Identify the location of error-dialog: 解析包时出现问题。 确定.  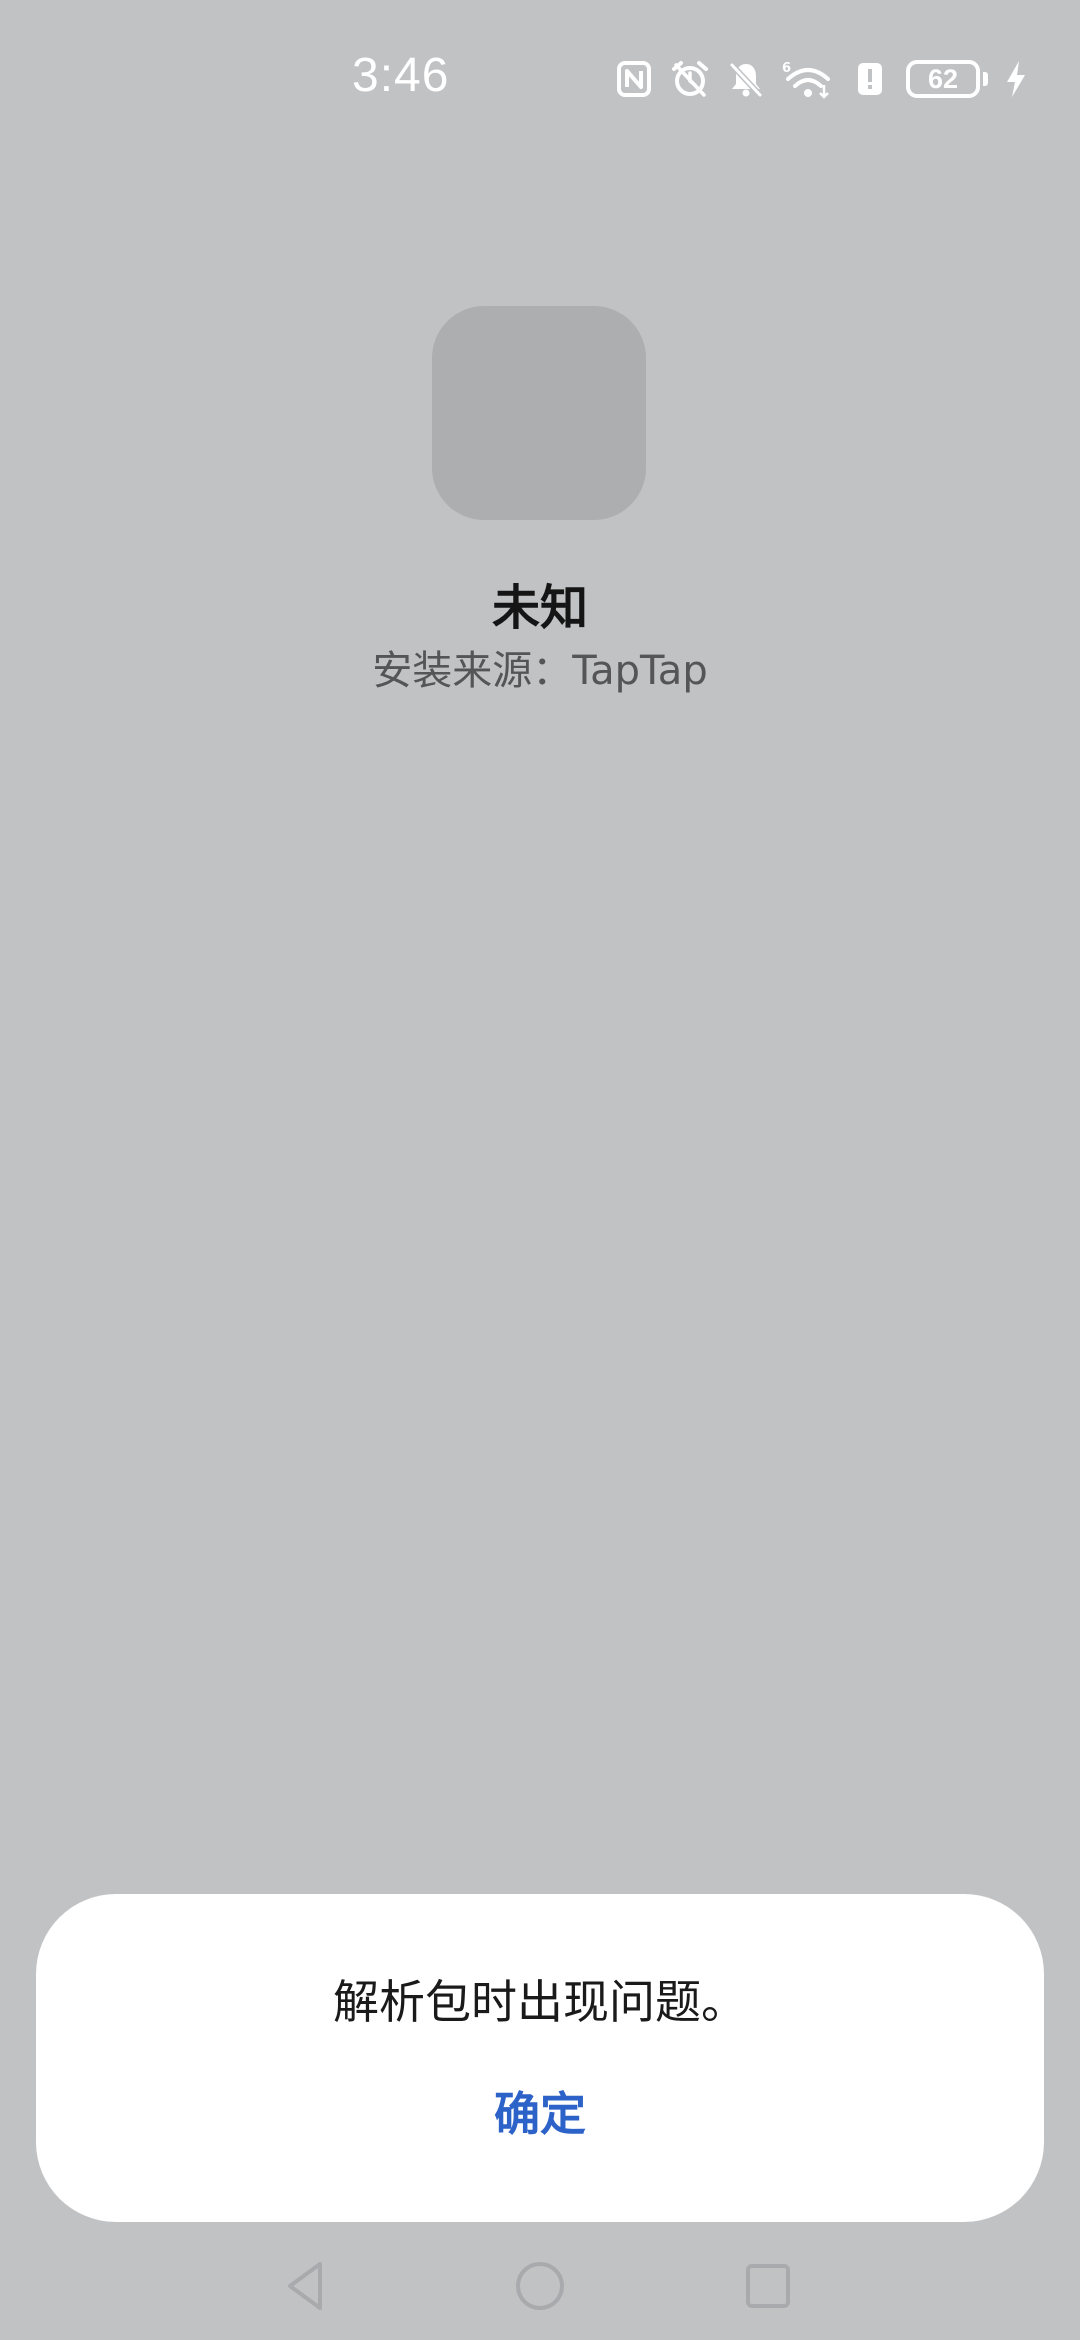
(540, 2058).